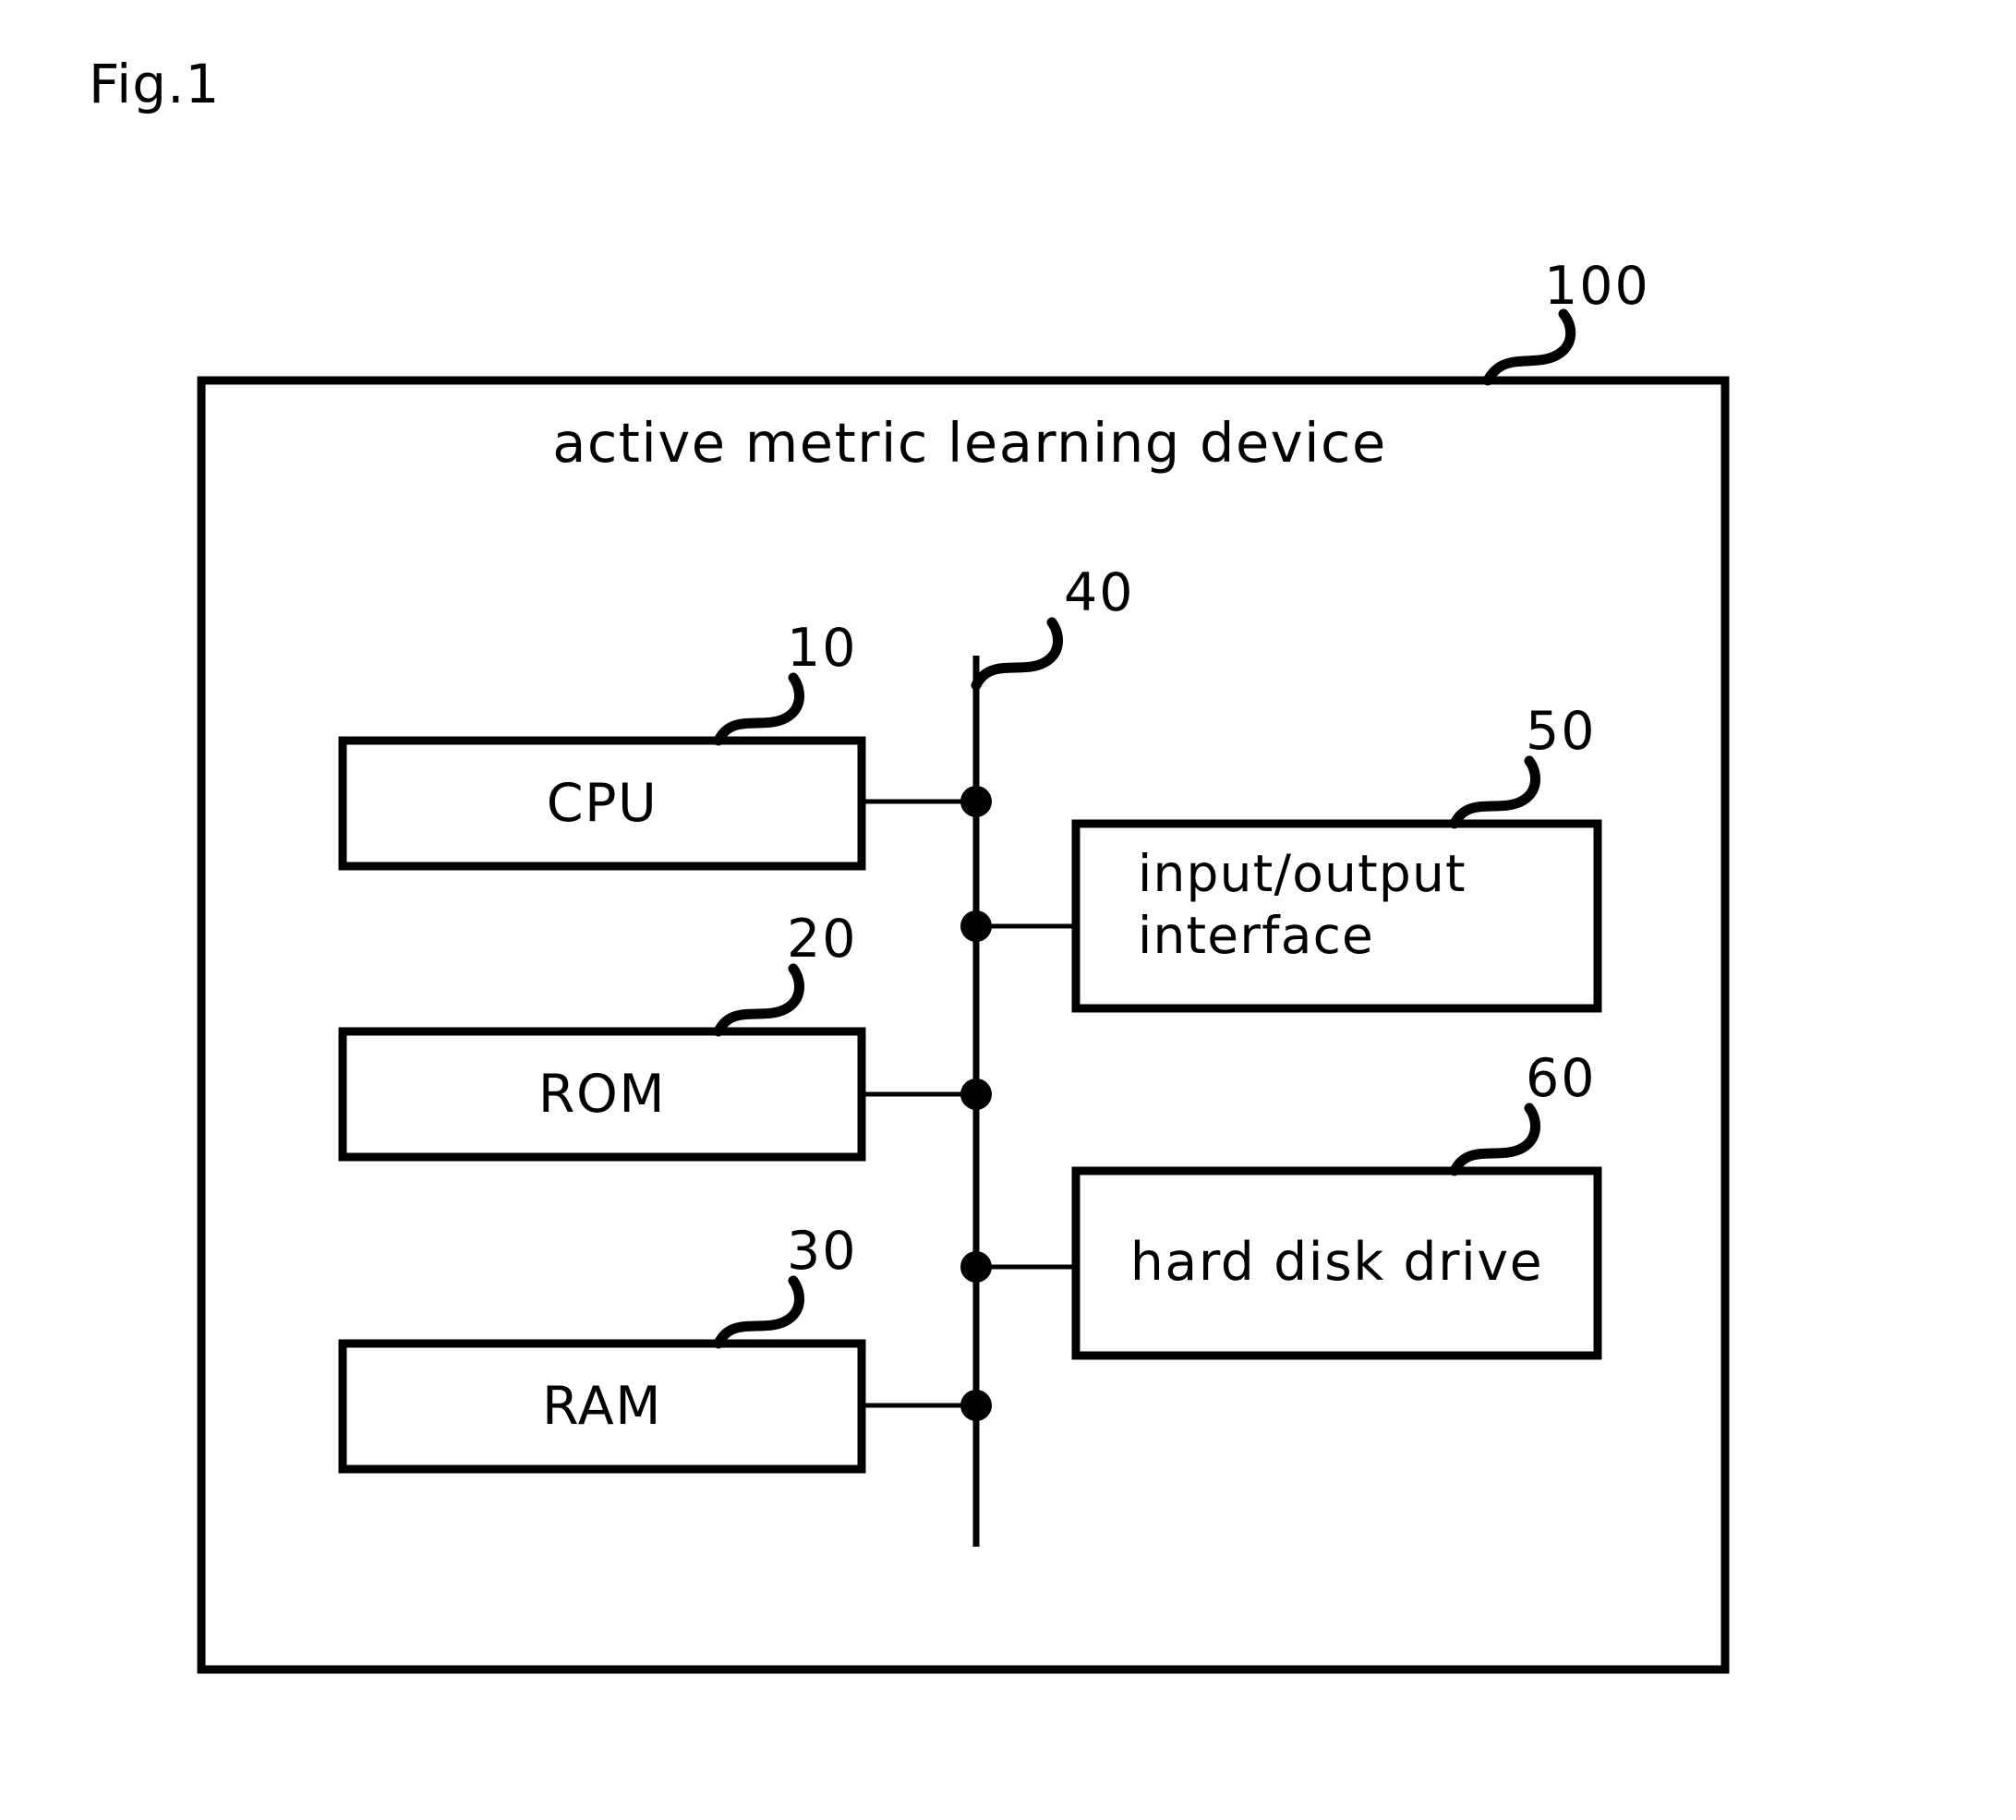  Describe the element at coordinates (822, 1251) in the screenshot. I see `reference-numeral-30: 30` at that location.